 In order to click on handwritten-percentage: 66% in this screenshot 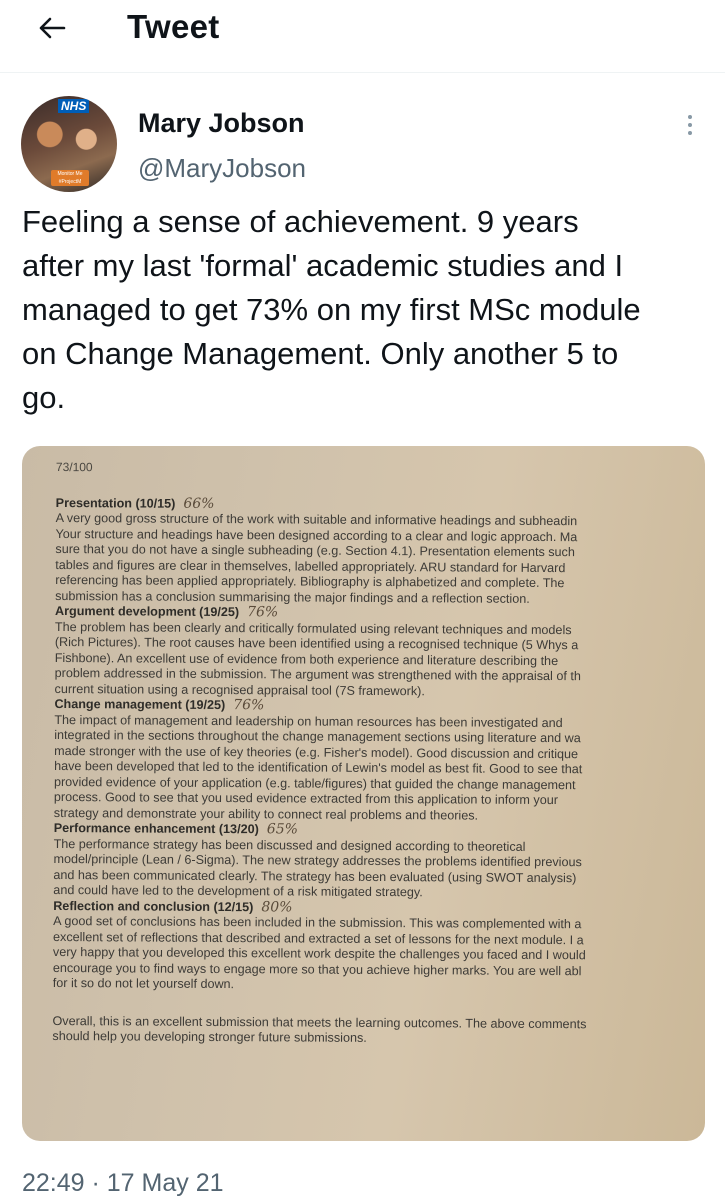, I will do `click(199, 503)`.